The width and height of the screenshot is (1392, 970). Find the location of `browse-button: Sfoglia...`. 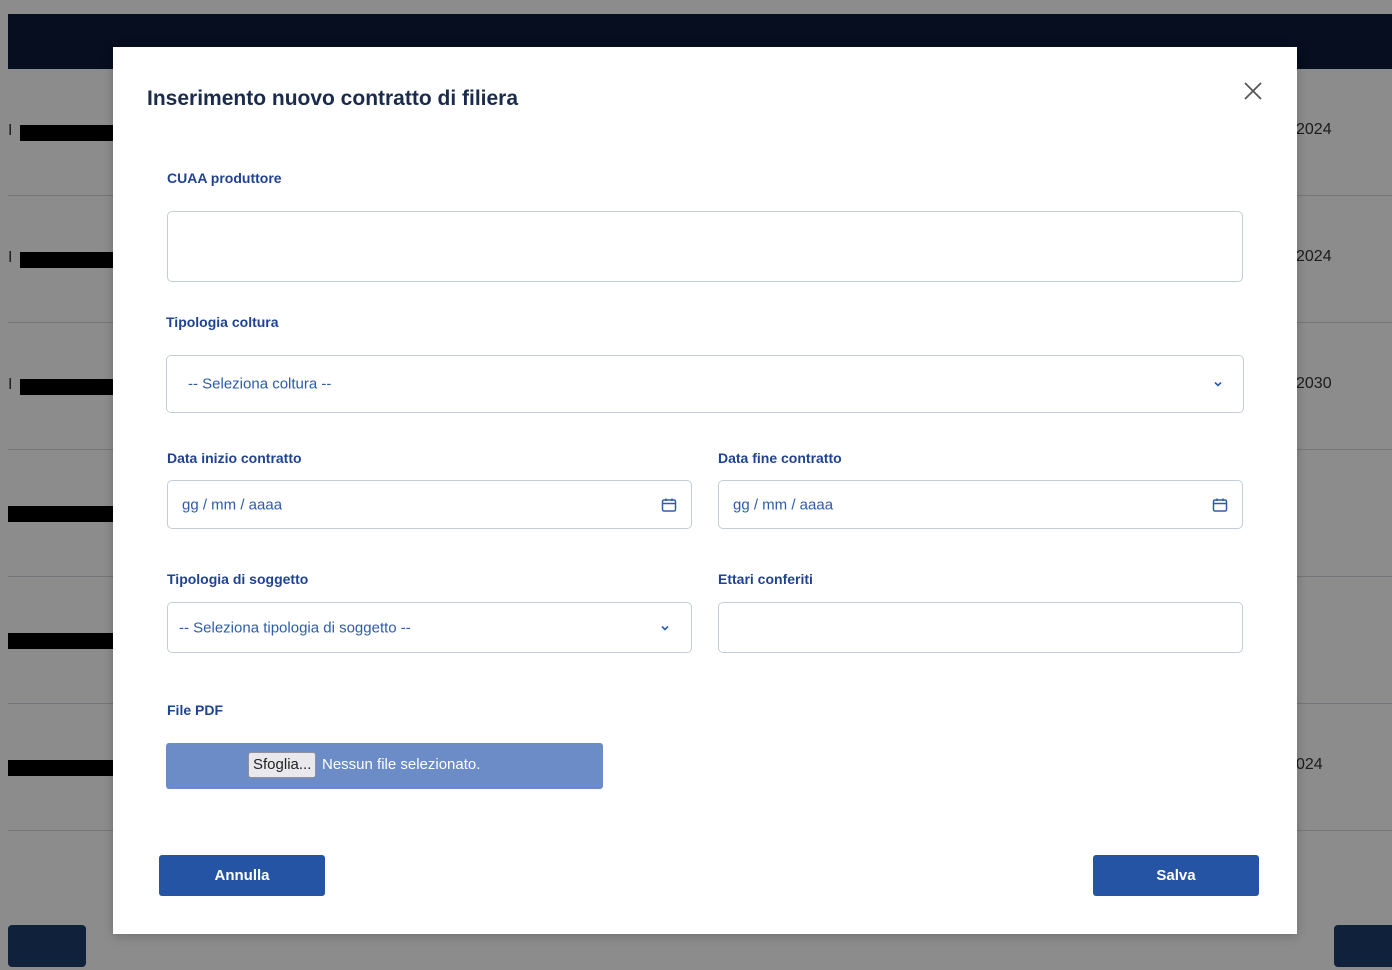

browse-button: Sfoglia... is located at coordinates (282, 765).